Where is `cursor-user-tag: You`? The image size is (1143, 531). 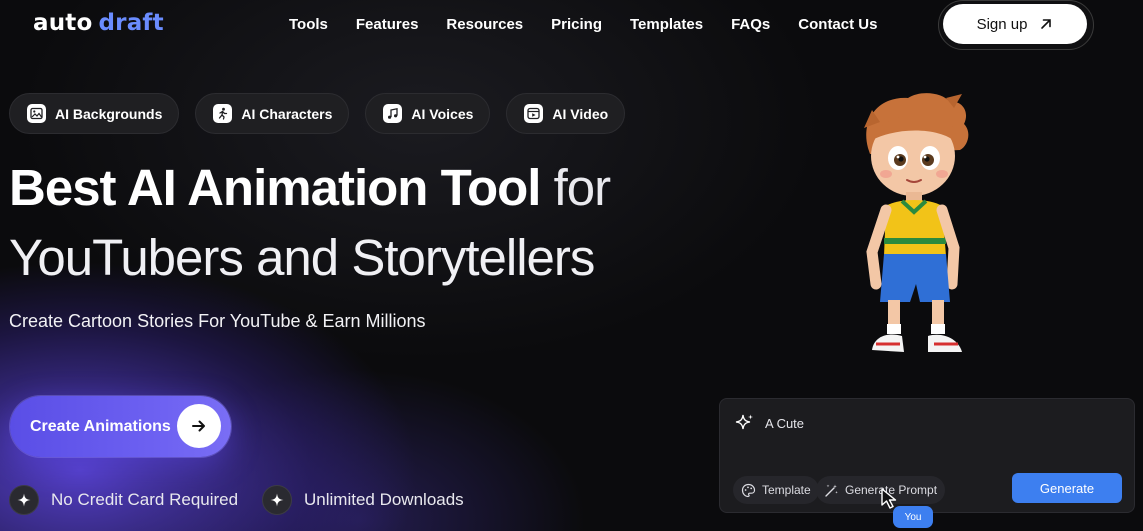 cursor-user-tag: You is located at coordinates (913, 517).